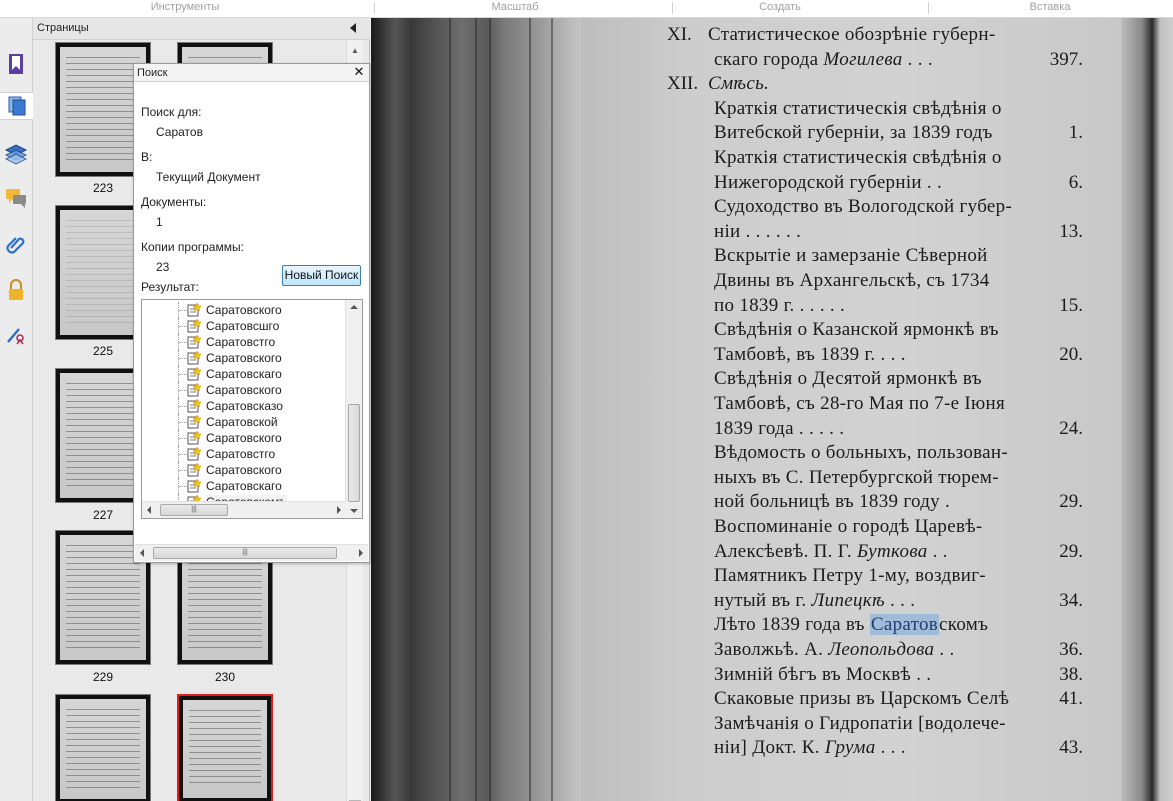  What do you see at coordinates (856, 330) in the screenshot?
I see `toc-entry-text: Свѣдѣнія о Казанской ярмонкѣ въ` at bounding box center [856, 330].